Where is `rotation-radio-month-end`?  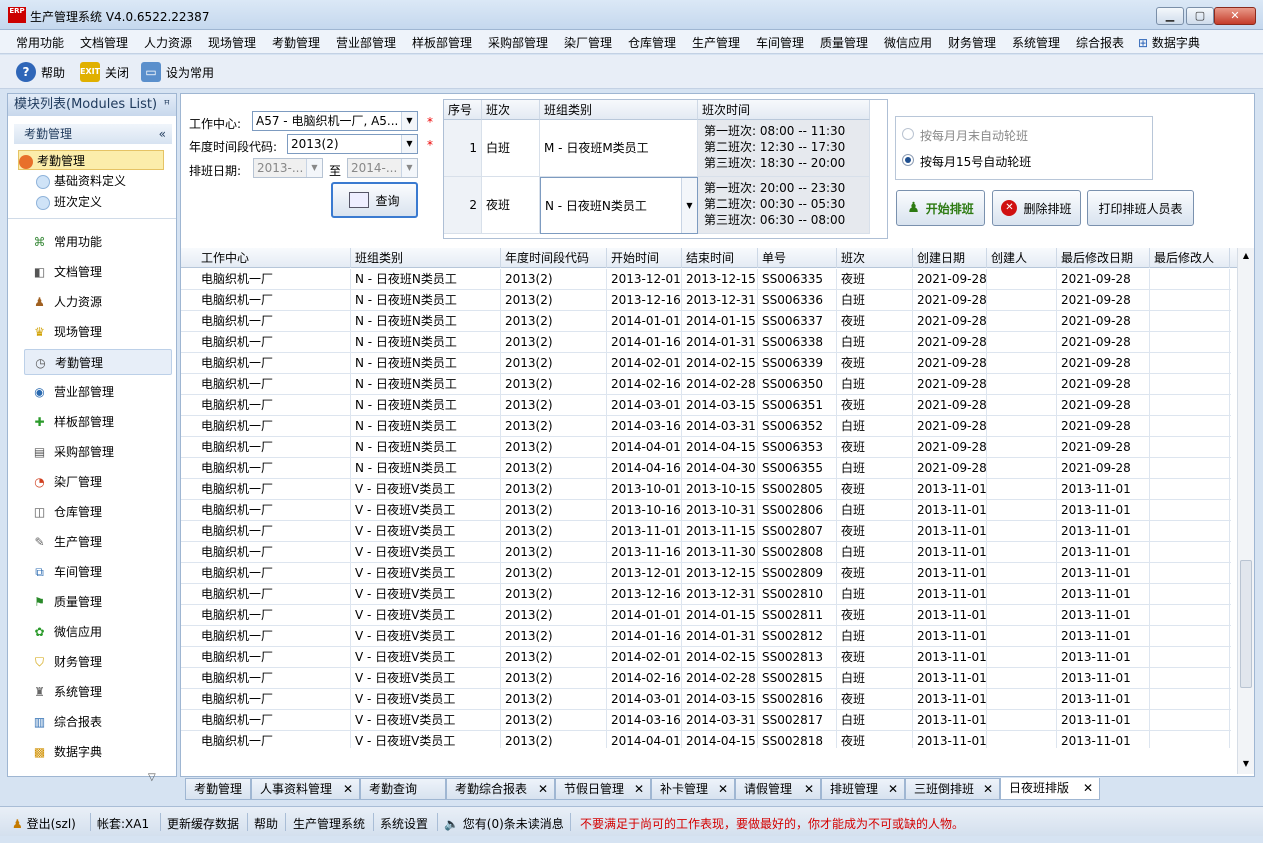
rotation-radio-month-end is located at coordinates (908, 134).